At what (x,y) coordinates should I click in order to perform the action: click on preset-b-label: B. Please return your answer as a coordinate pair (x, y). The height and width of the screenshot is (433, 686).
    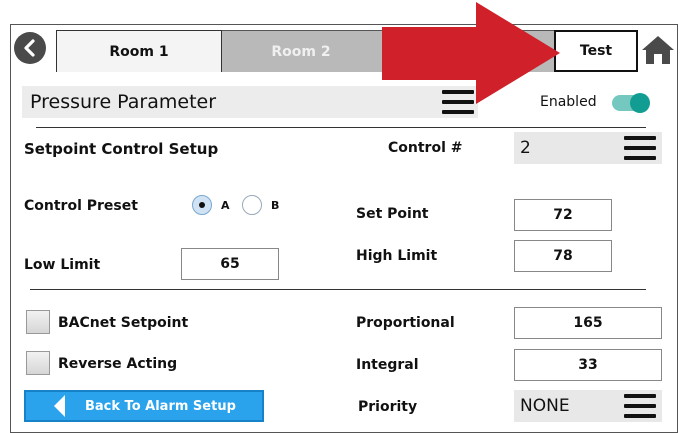
    Looking at the image, I should click on (275, 205).